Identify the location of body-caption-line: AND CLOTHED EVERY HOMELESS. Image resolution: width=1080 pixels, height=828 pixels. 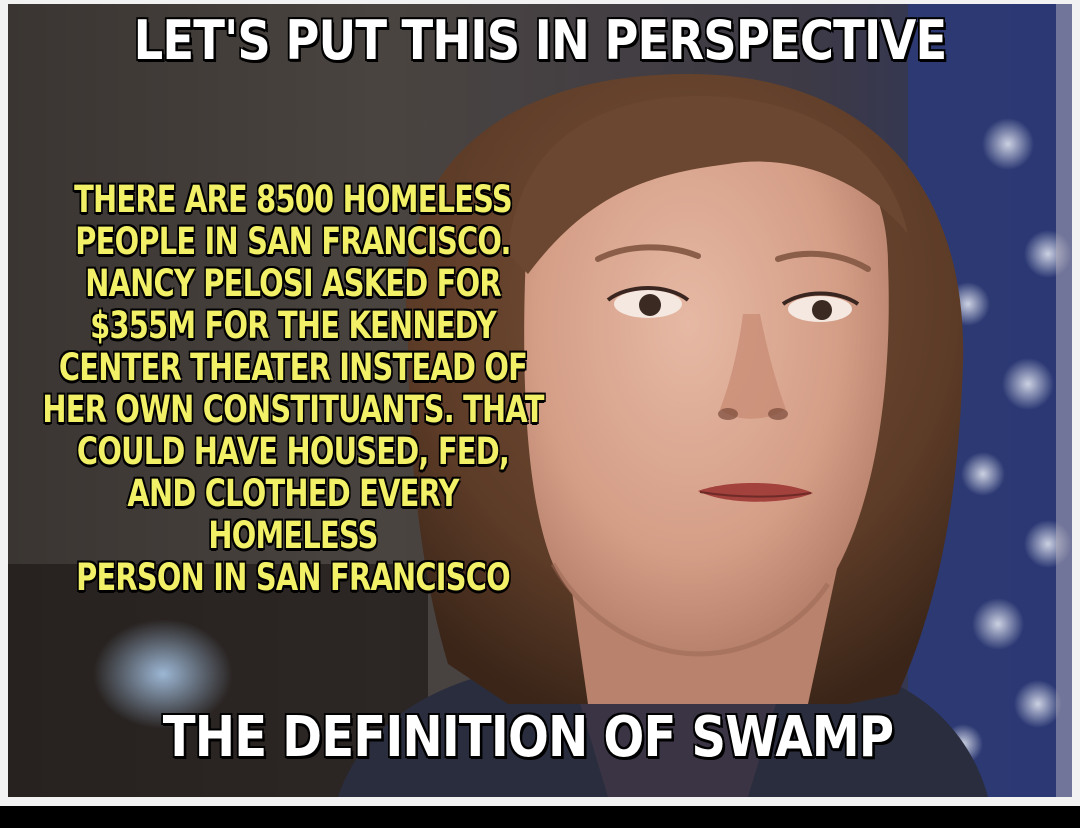
(293, 514).